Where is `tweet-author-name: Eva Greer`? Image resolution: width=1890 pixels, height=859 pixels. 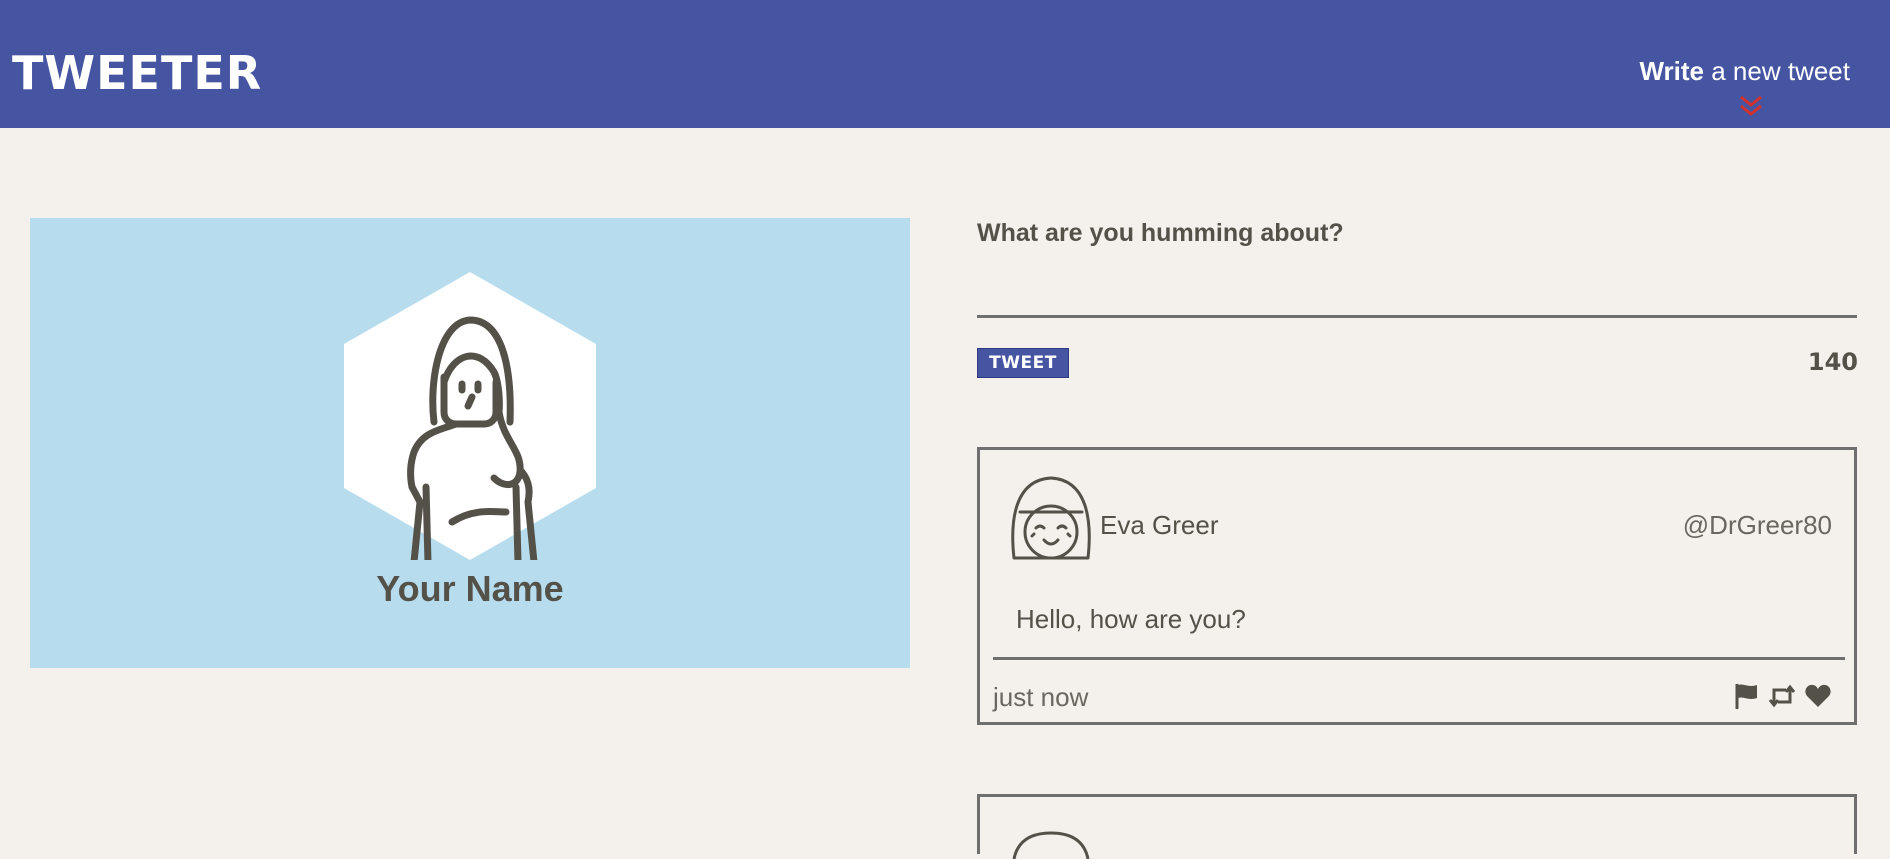
tweet-author-name: Eva Greer is located at coordinates (1159, 525).